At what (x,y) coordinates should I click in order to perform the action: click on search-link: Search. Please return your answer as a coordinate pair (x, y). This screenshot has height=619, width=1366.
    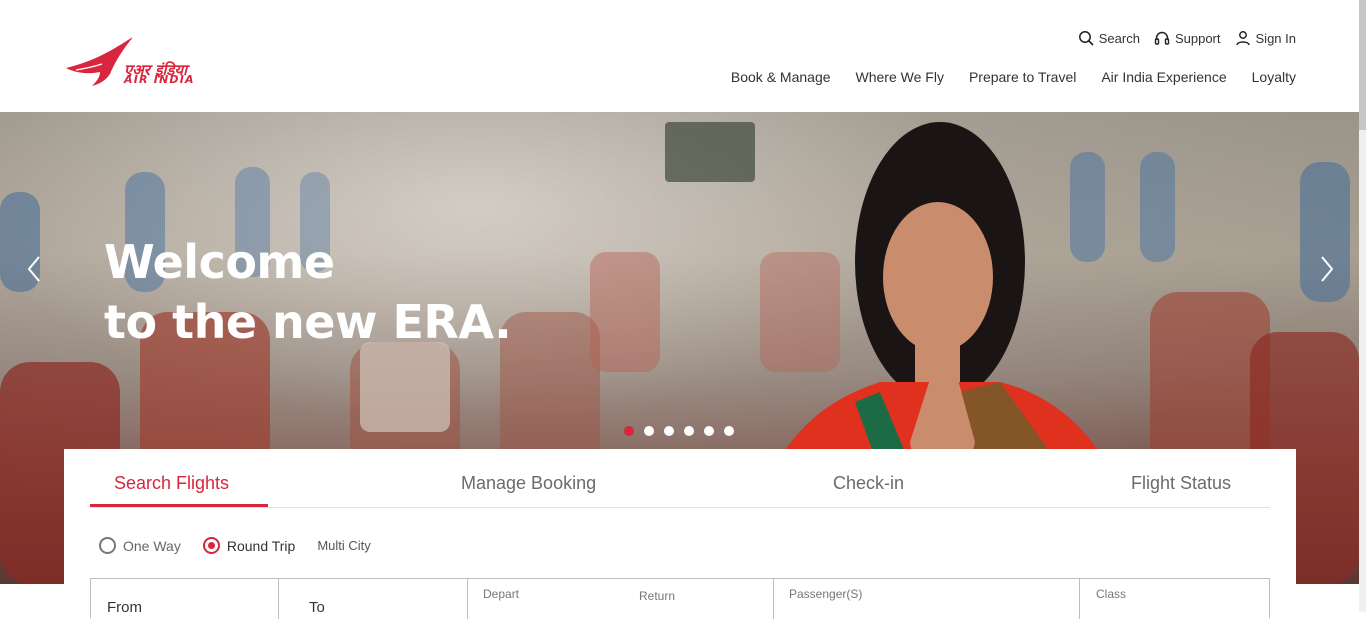
    Looking at the image, I should click on (1109, 38).